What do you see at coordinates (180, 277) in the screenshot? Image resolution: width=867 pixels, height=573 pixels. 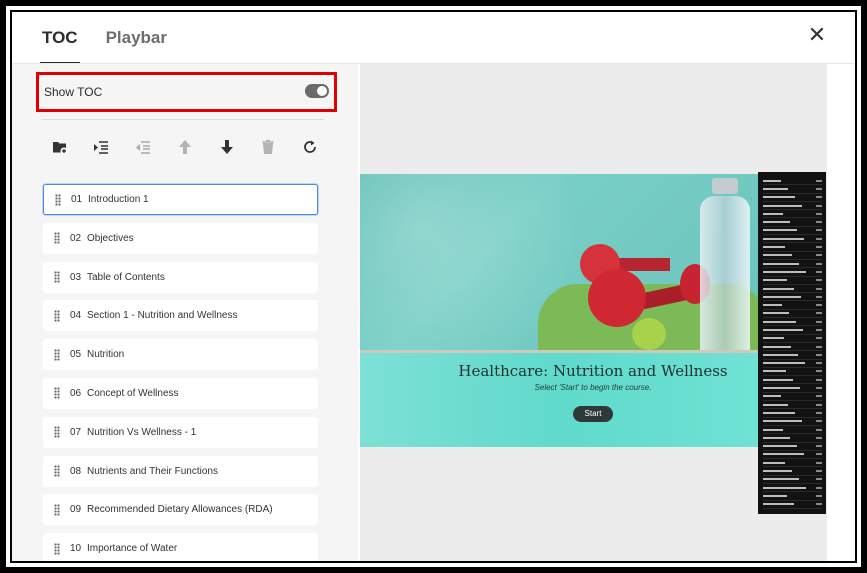 I see `toc-item: 03 Table of Contents` at bounding box center [180, 277].